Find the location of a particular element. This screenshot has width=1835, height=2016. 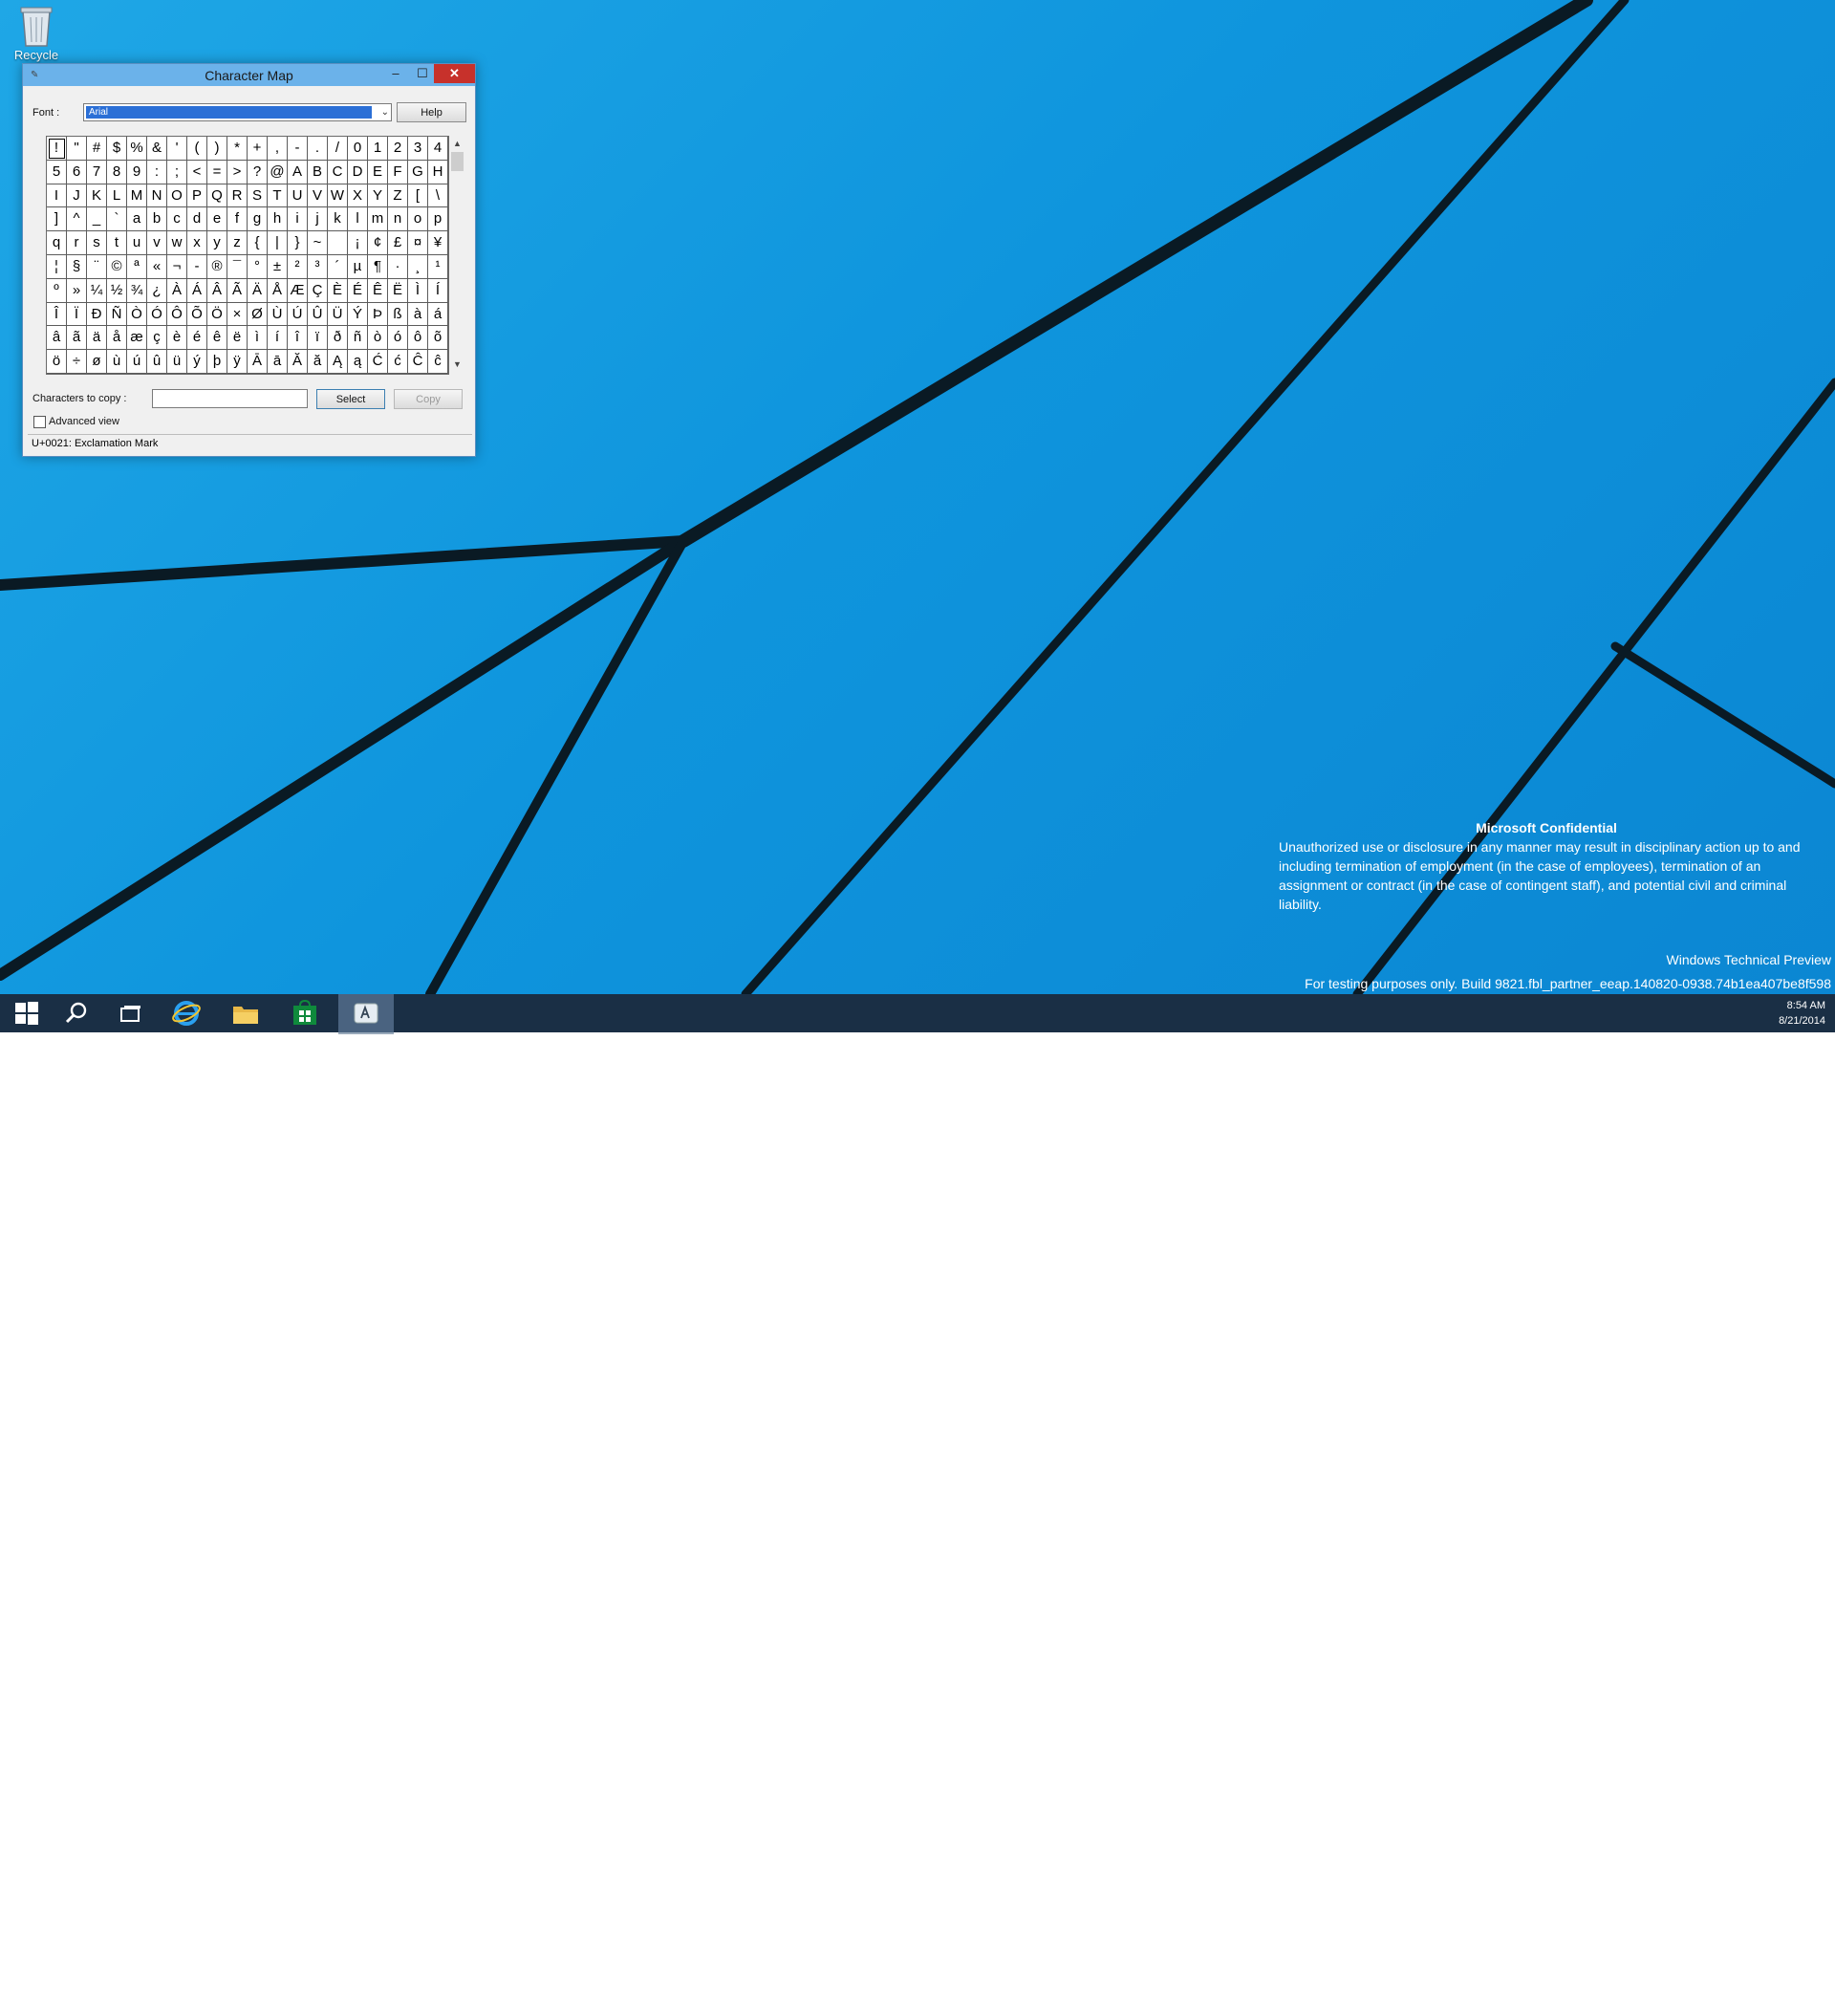

char-cell: Ć is located at coordinates (378, 362).